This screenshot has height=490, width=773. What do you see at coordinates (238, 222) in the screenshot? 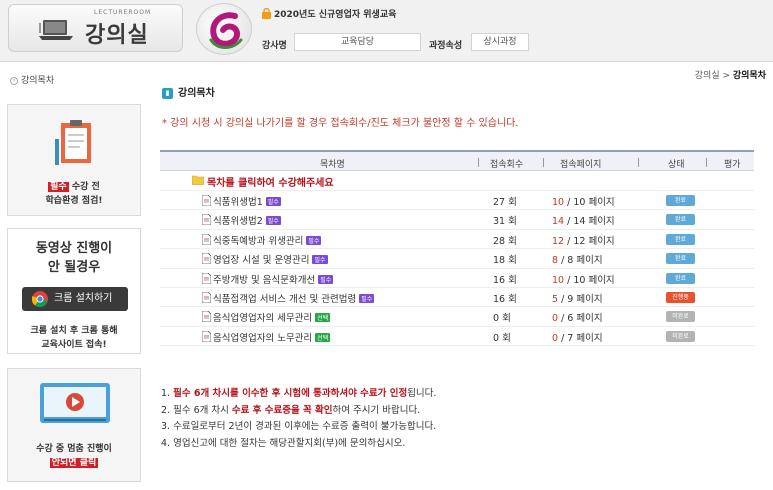
I see `lecture-title: 식품위생법2` at bounding box center [238, 222].